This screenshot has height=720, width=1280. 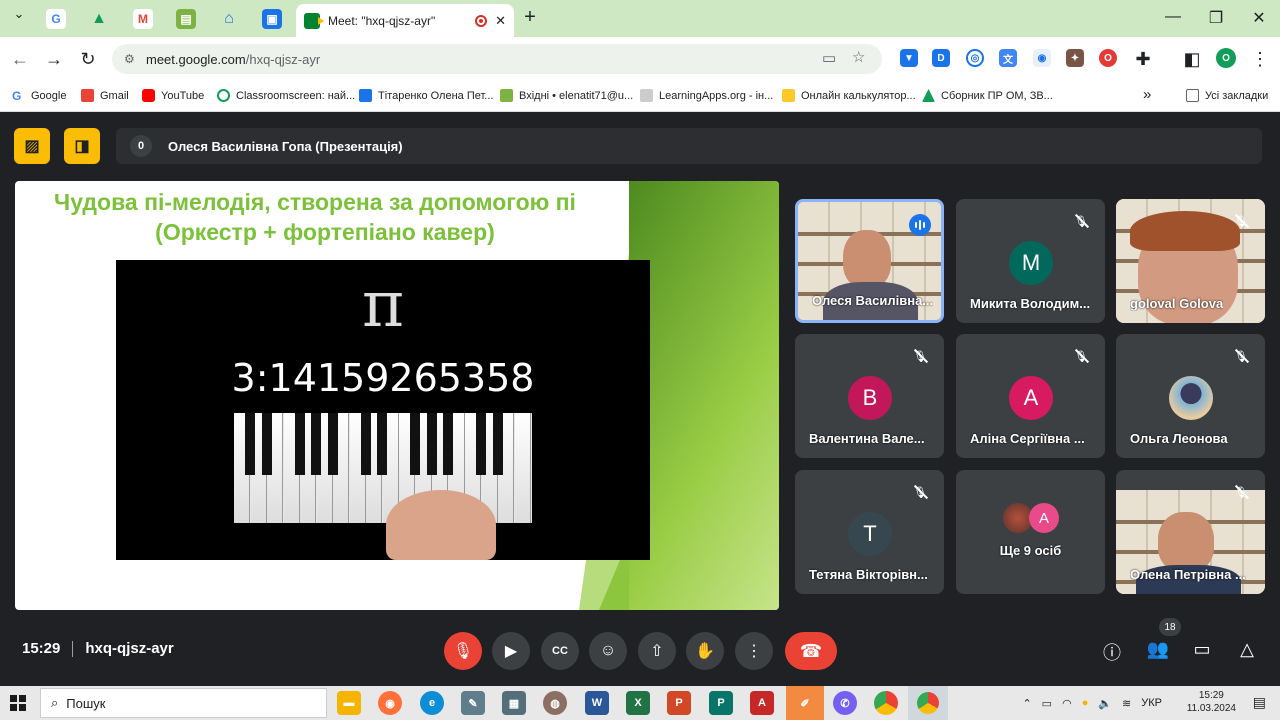 What do you see at coordinates (845, 703) in the screenshot?
I see `viber-icon: ✆` at bounding box center [845, 703].